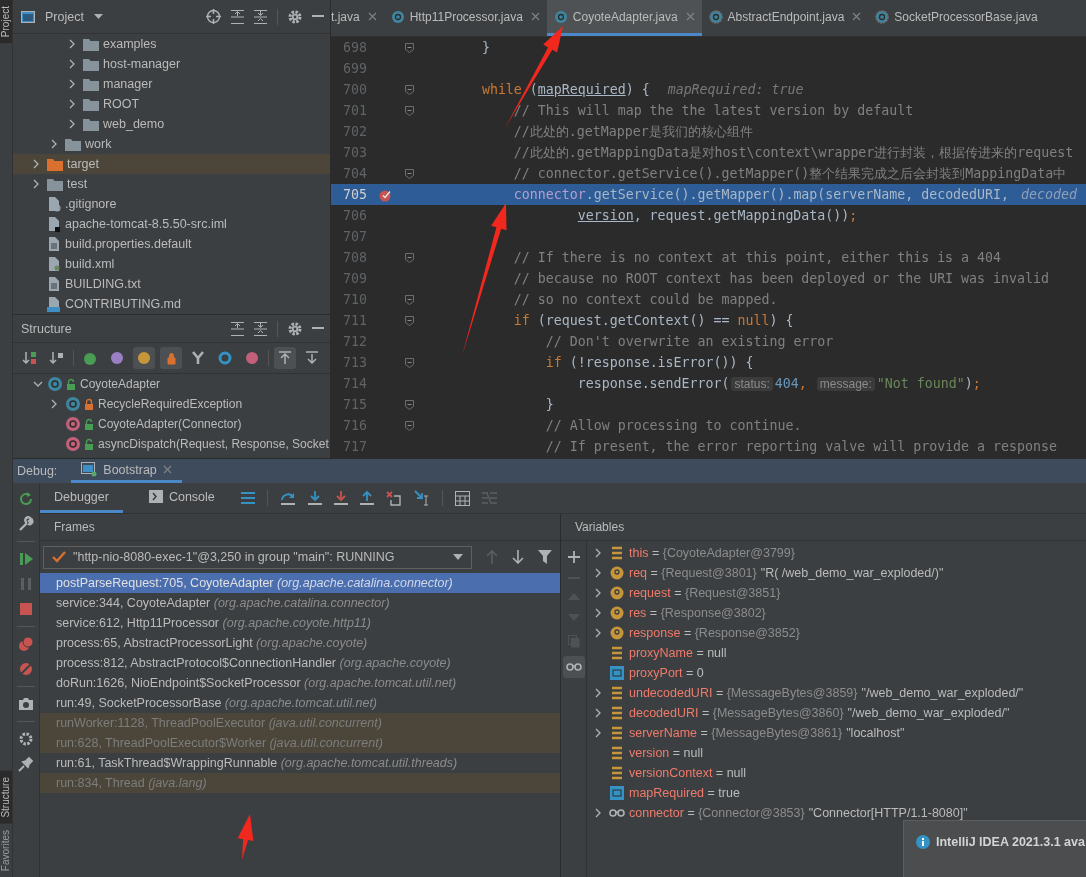  I want to click on stack-frame: service:344, CoyoteAdapter (org.apache.catalina.connector), so click(300, 603).